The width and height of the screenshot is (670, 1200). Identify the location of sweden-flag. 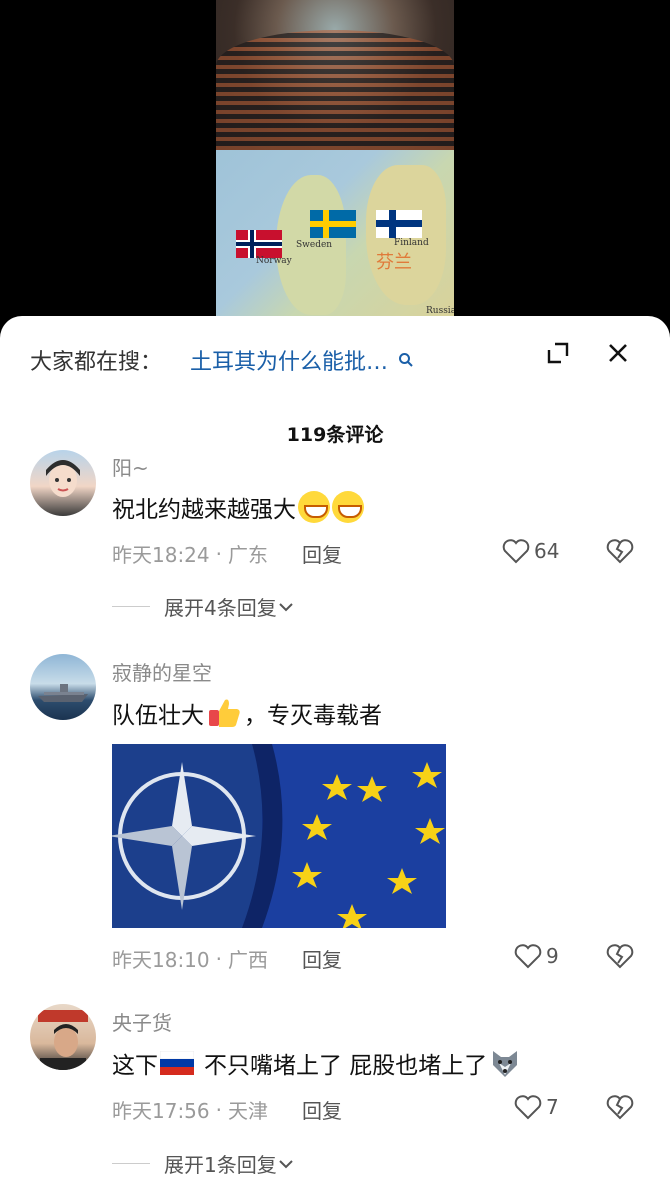
(333, 224).